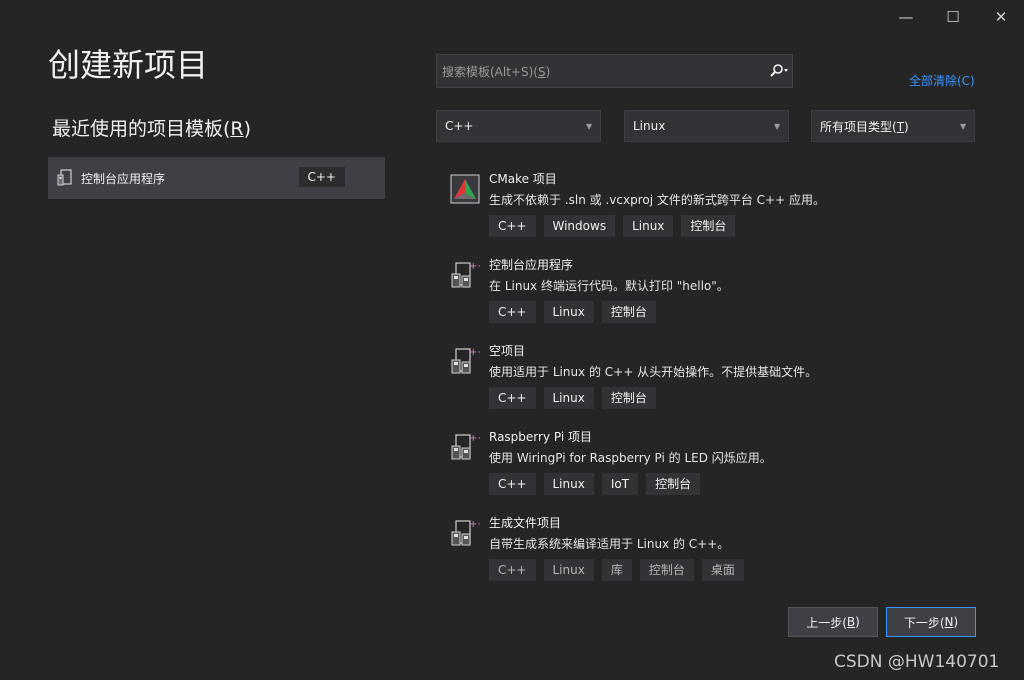 This screenshot has height=680, width=1024. Describe the element at coordinates (609, 286) in the screenshot. I see `template-description: 在 Linux 终端运行代码。默认打印 "hello"。` at that location.